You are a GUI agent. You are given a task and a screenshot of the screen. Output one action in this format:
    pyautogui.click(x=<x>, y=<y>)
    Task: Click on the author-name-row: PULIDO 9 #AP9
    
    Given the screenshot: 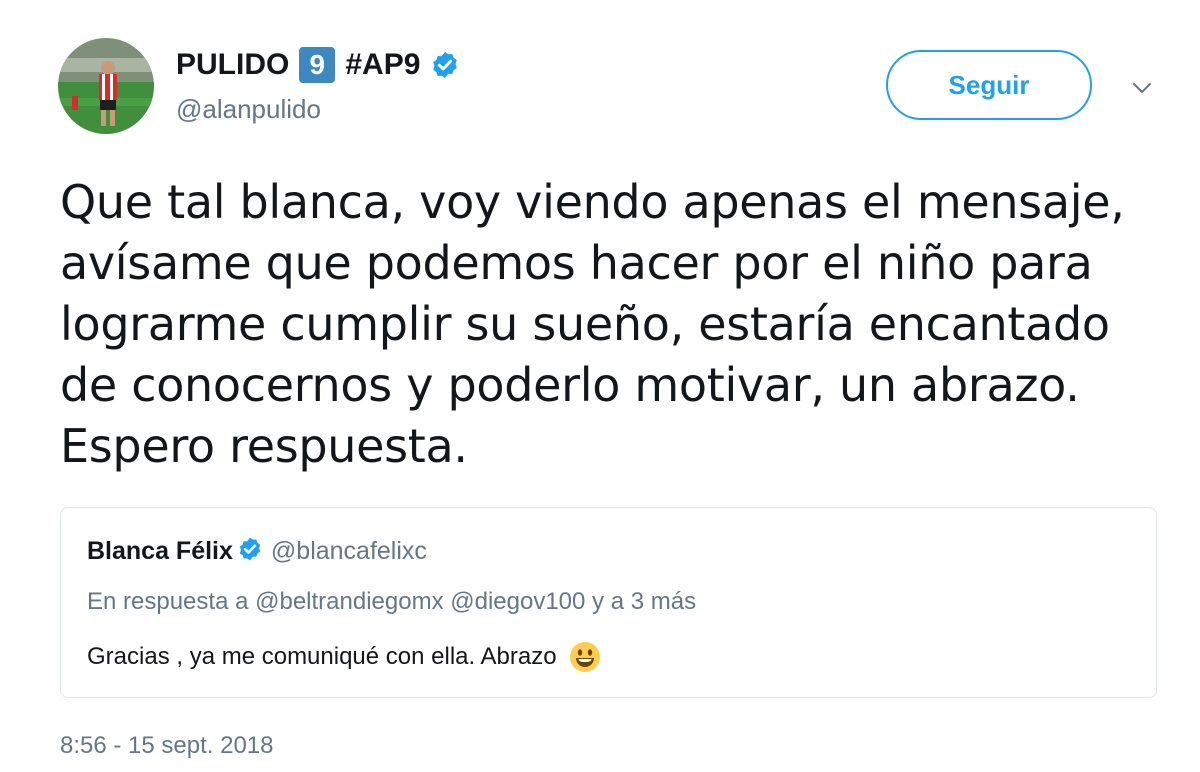 What is the action you would take?
    pyautogui.click(x=318, y=65)
    